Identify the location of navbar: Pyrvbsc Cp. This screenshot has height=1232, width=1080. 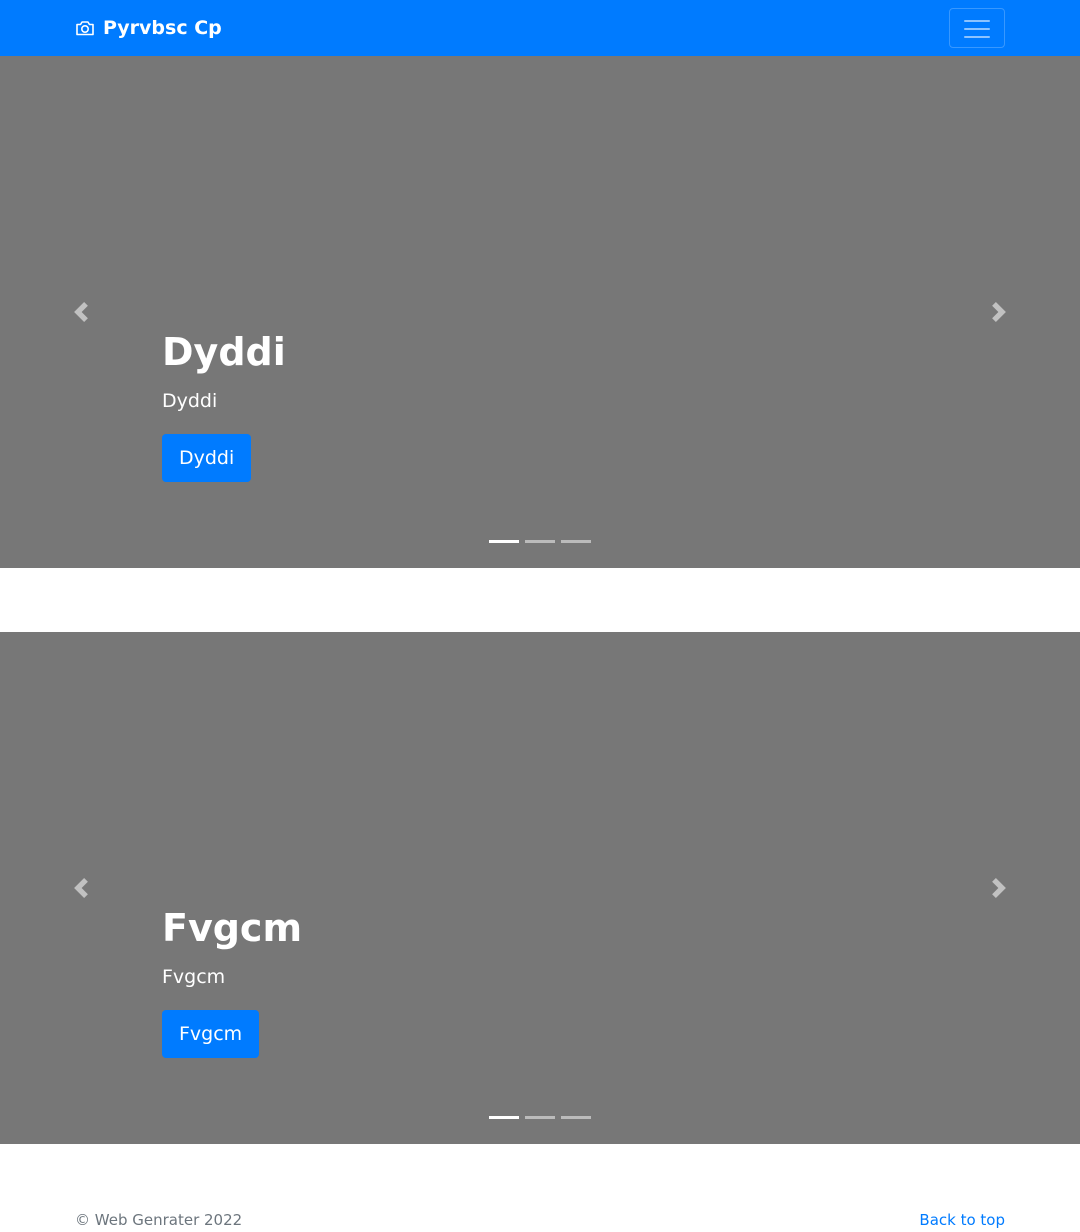
(540, 28).